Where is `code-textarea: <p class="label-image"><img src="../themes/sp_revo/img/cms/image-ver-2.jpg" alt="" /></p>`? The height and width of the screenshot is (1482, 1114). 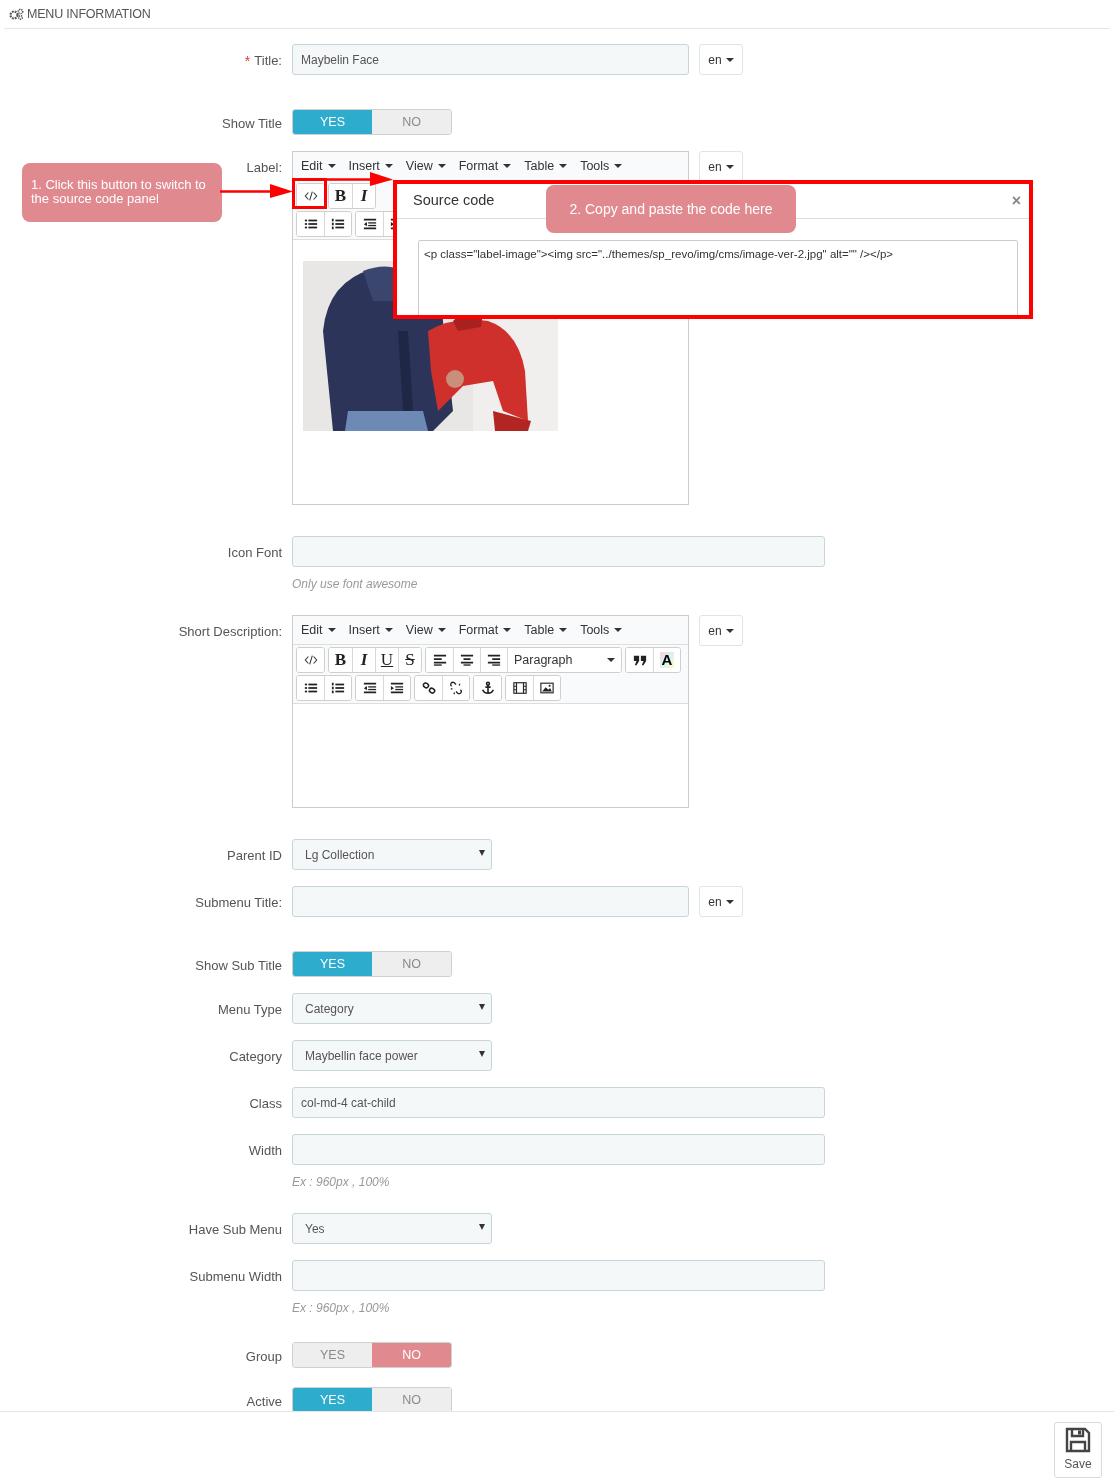 code-textarea: <p class="label-image"><img src="../themes/sp_revo/img/cms/image-ver-2.jpg" alt="" /></p> is located at coordinates (718, 277).